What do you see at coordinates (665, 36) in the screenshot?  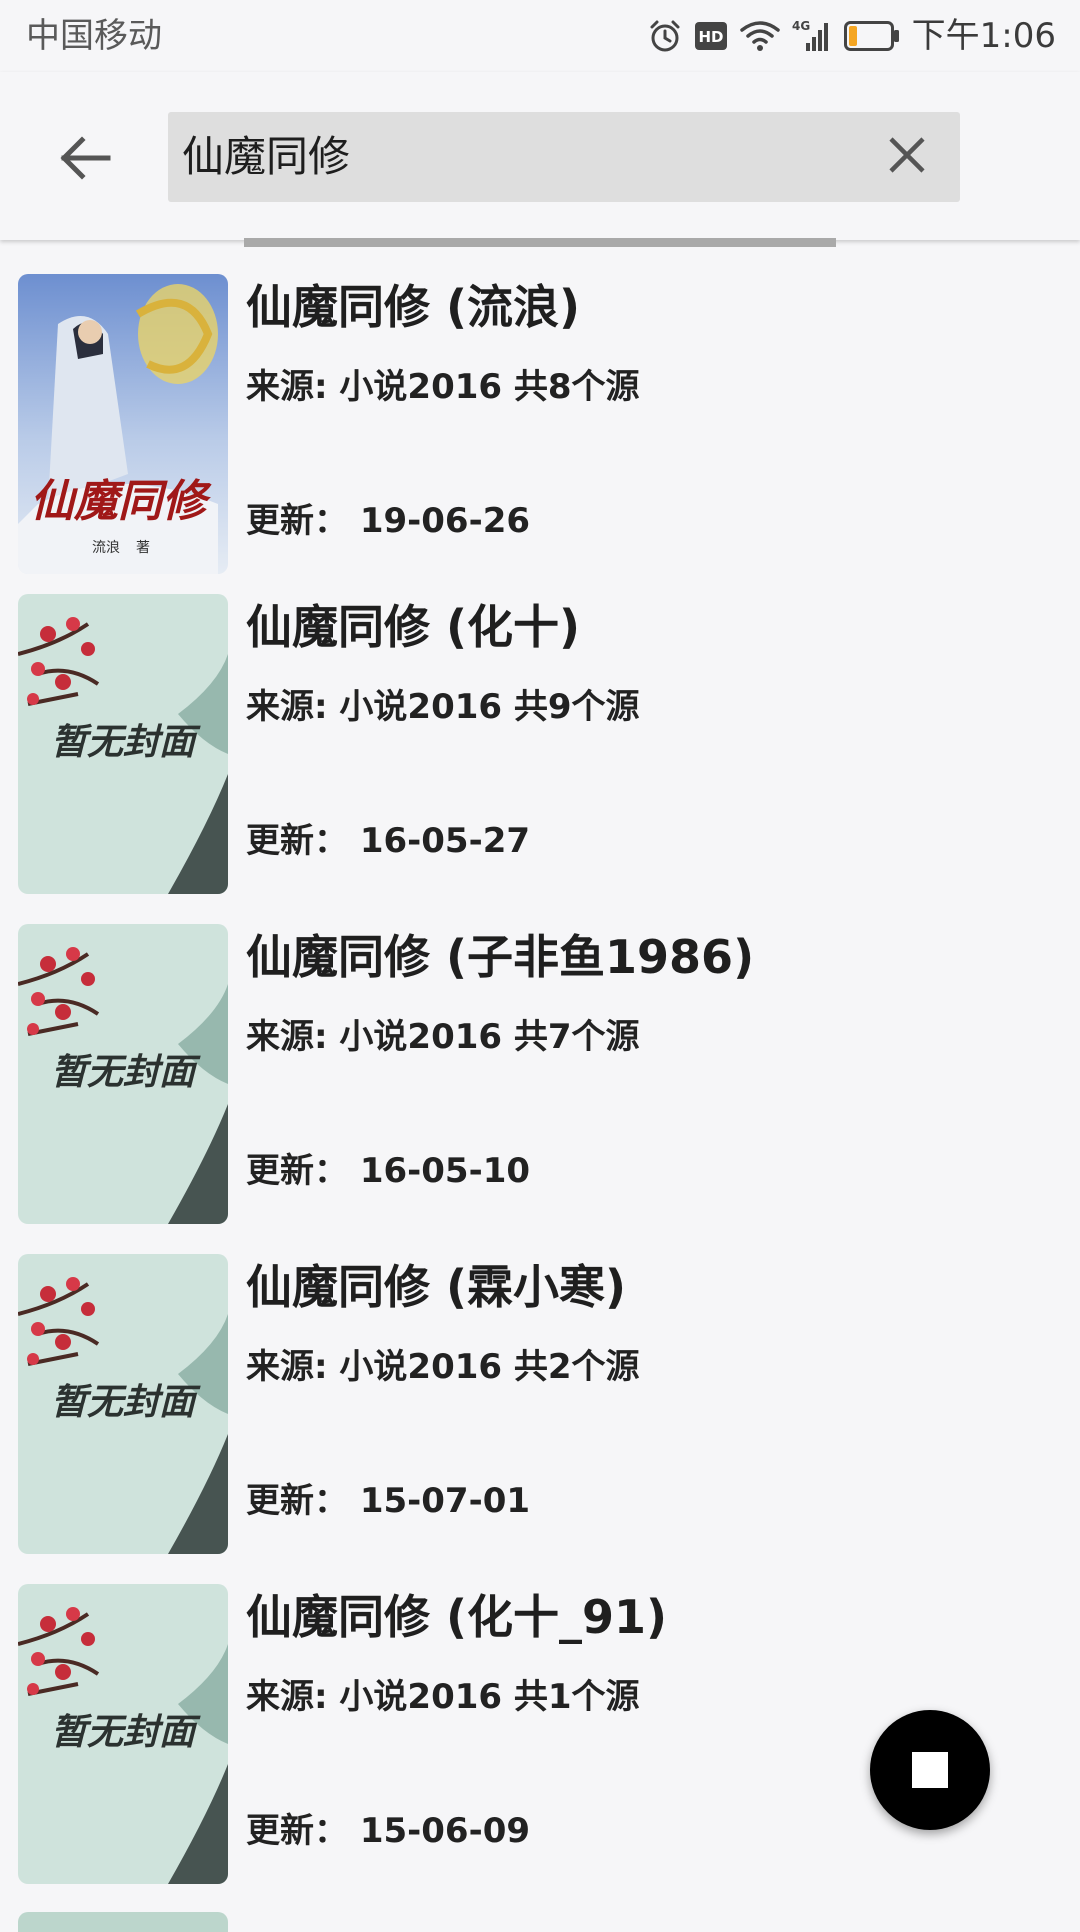 I see `alarm-icon` at bounding box center [665, 36].